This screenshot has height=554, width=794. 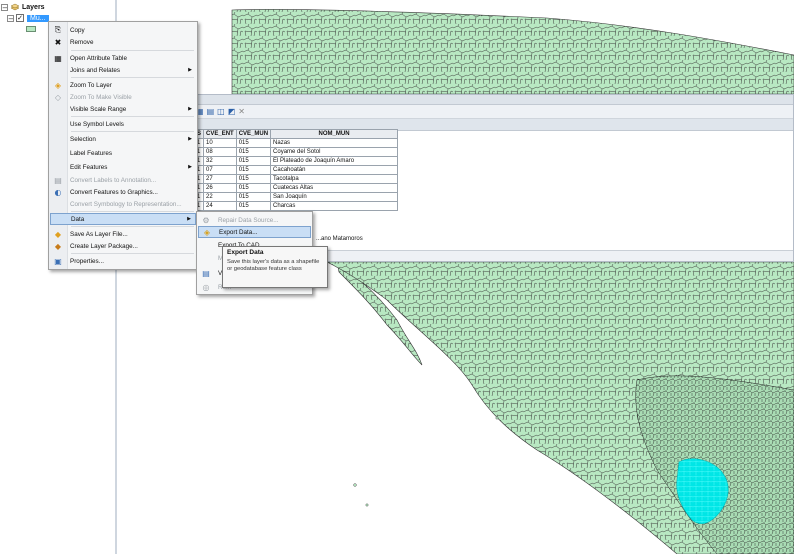 I want to click on cell: 24, so click(x=220, y=206).